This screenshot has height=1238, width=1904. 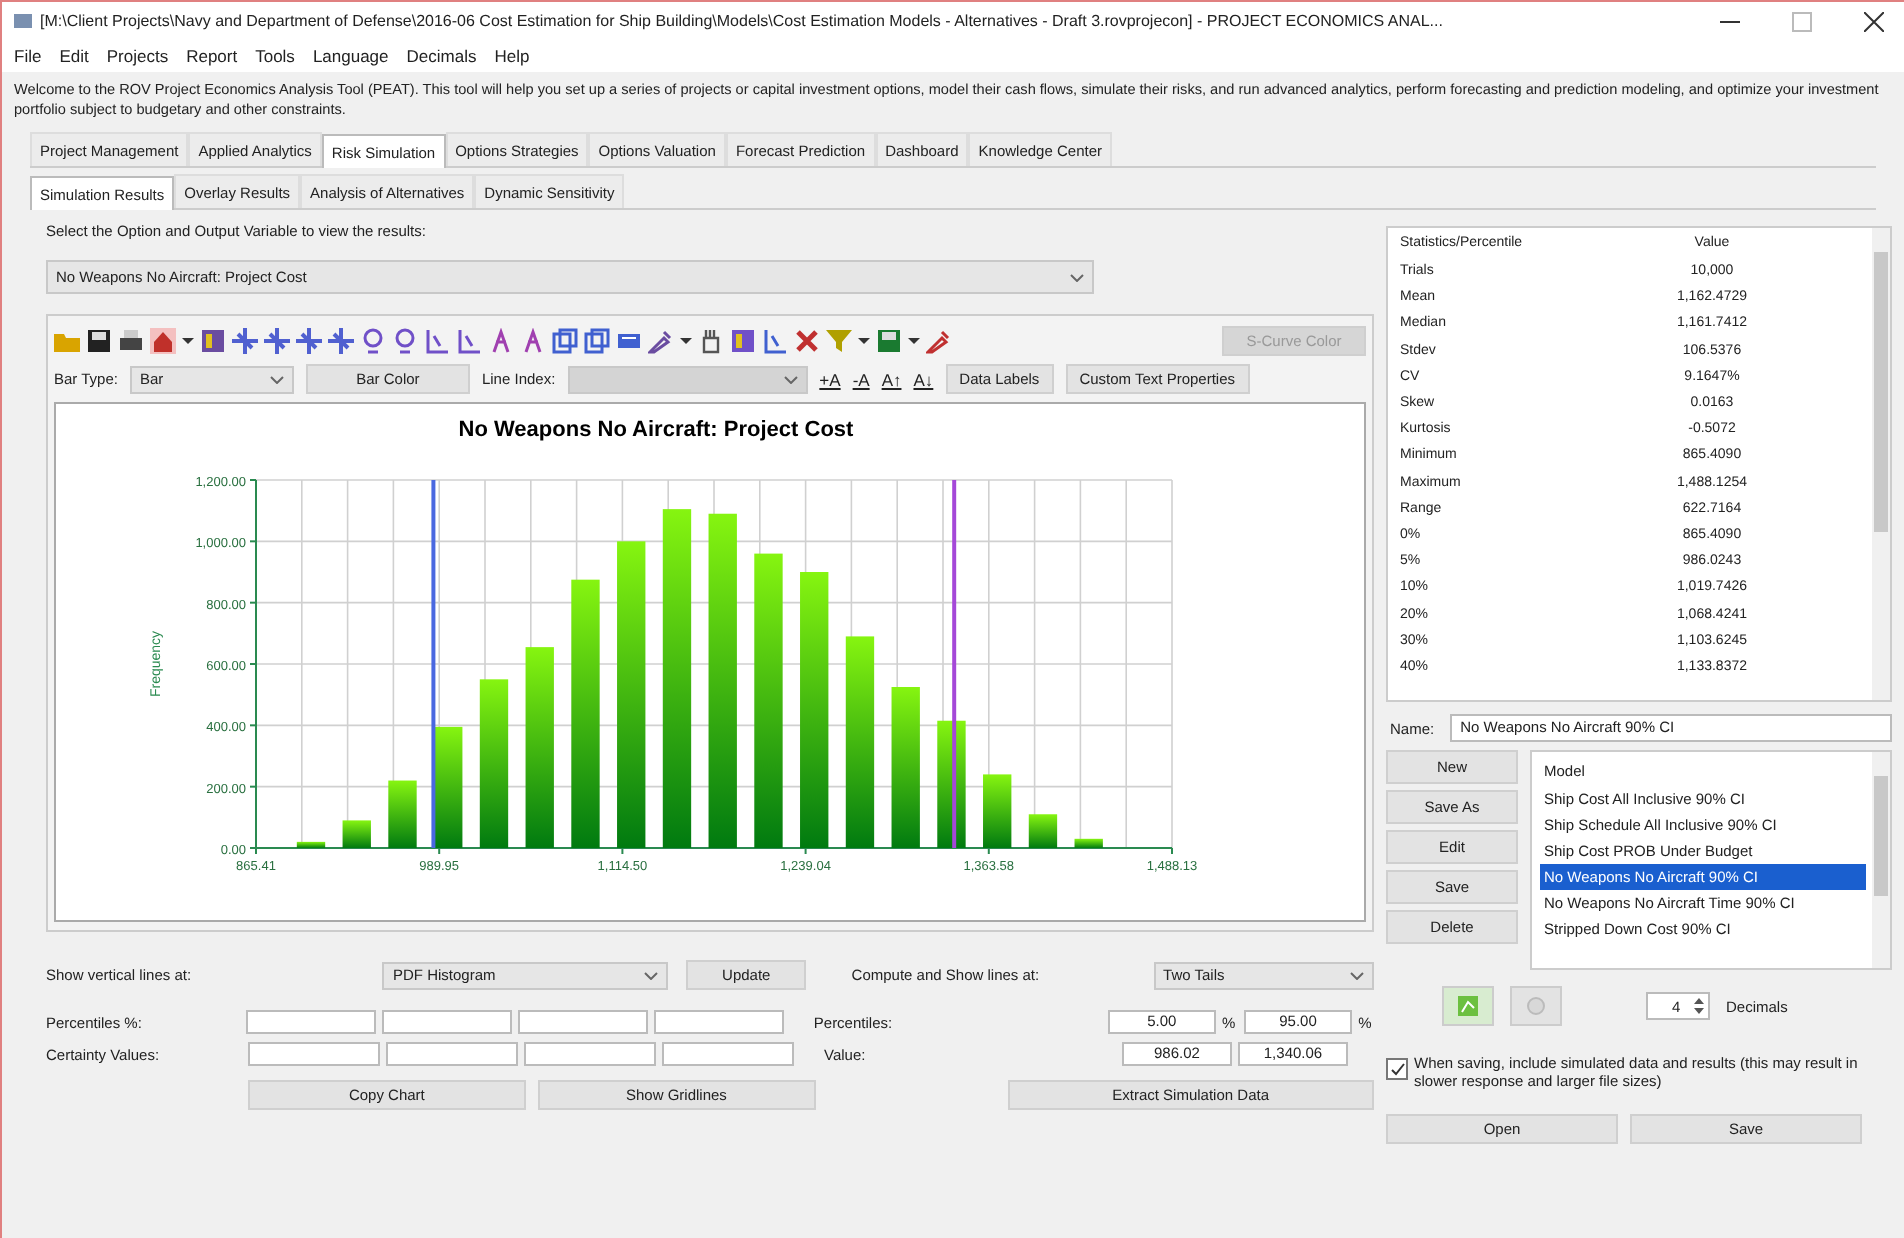 I want to click on font-size-button: A↑, so click(x=891, y=379).